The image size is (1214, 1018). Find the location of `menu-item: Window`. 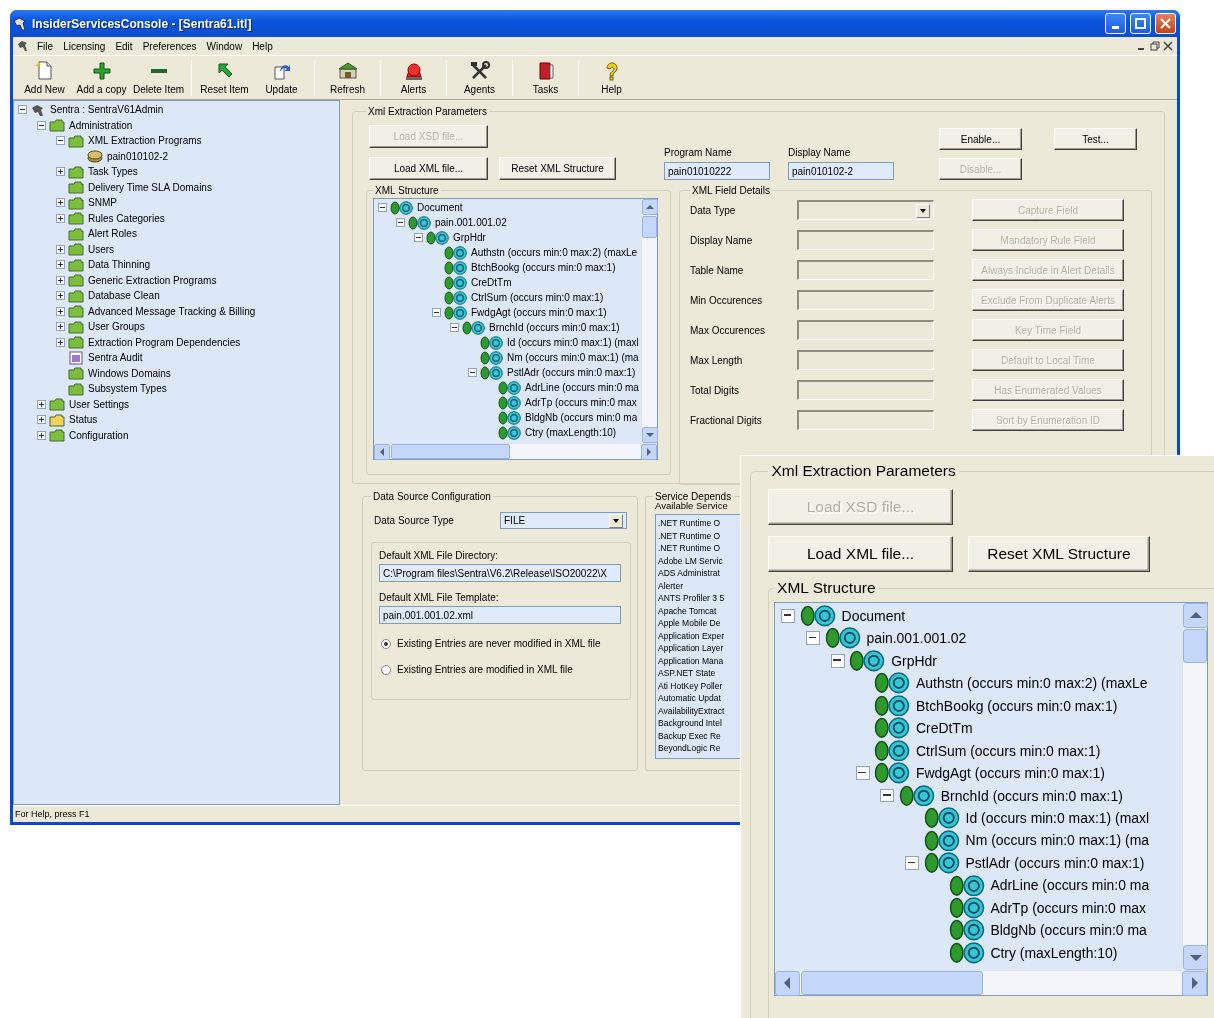

menu-item: Window is located at coordinates (224, 46).